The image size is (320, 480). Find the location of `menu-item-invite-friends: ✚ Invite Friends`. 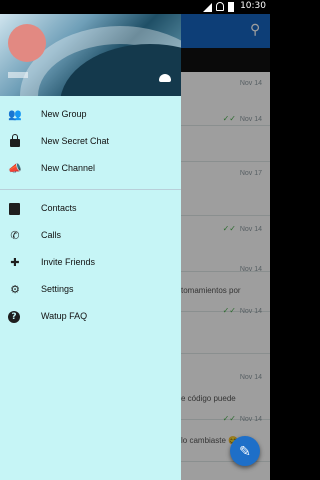

menu-item-invite-friends: ✚ Invite Friends is located at coordinates (90, 263).